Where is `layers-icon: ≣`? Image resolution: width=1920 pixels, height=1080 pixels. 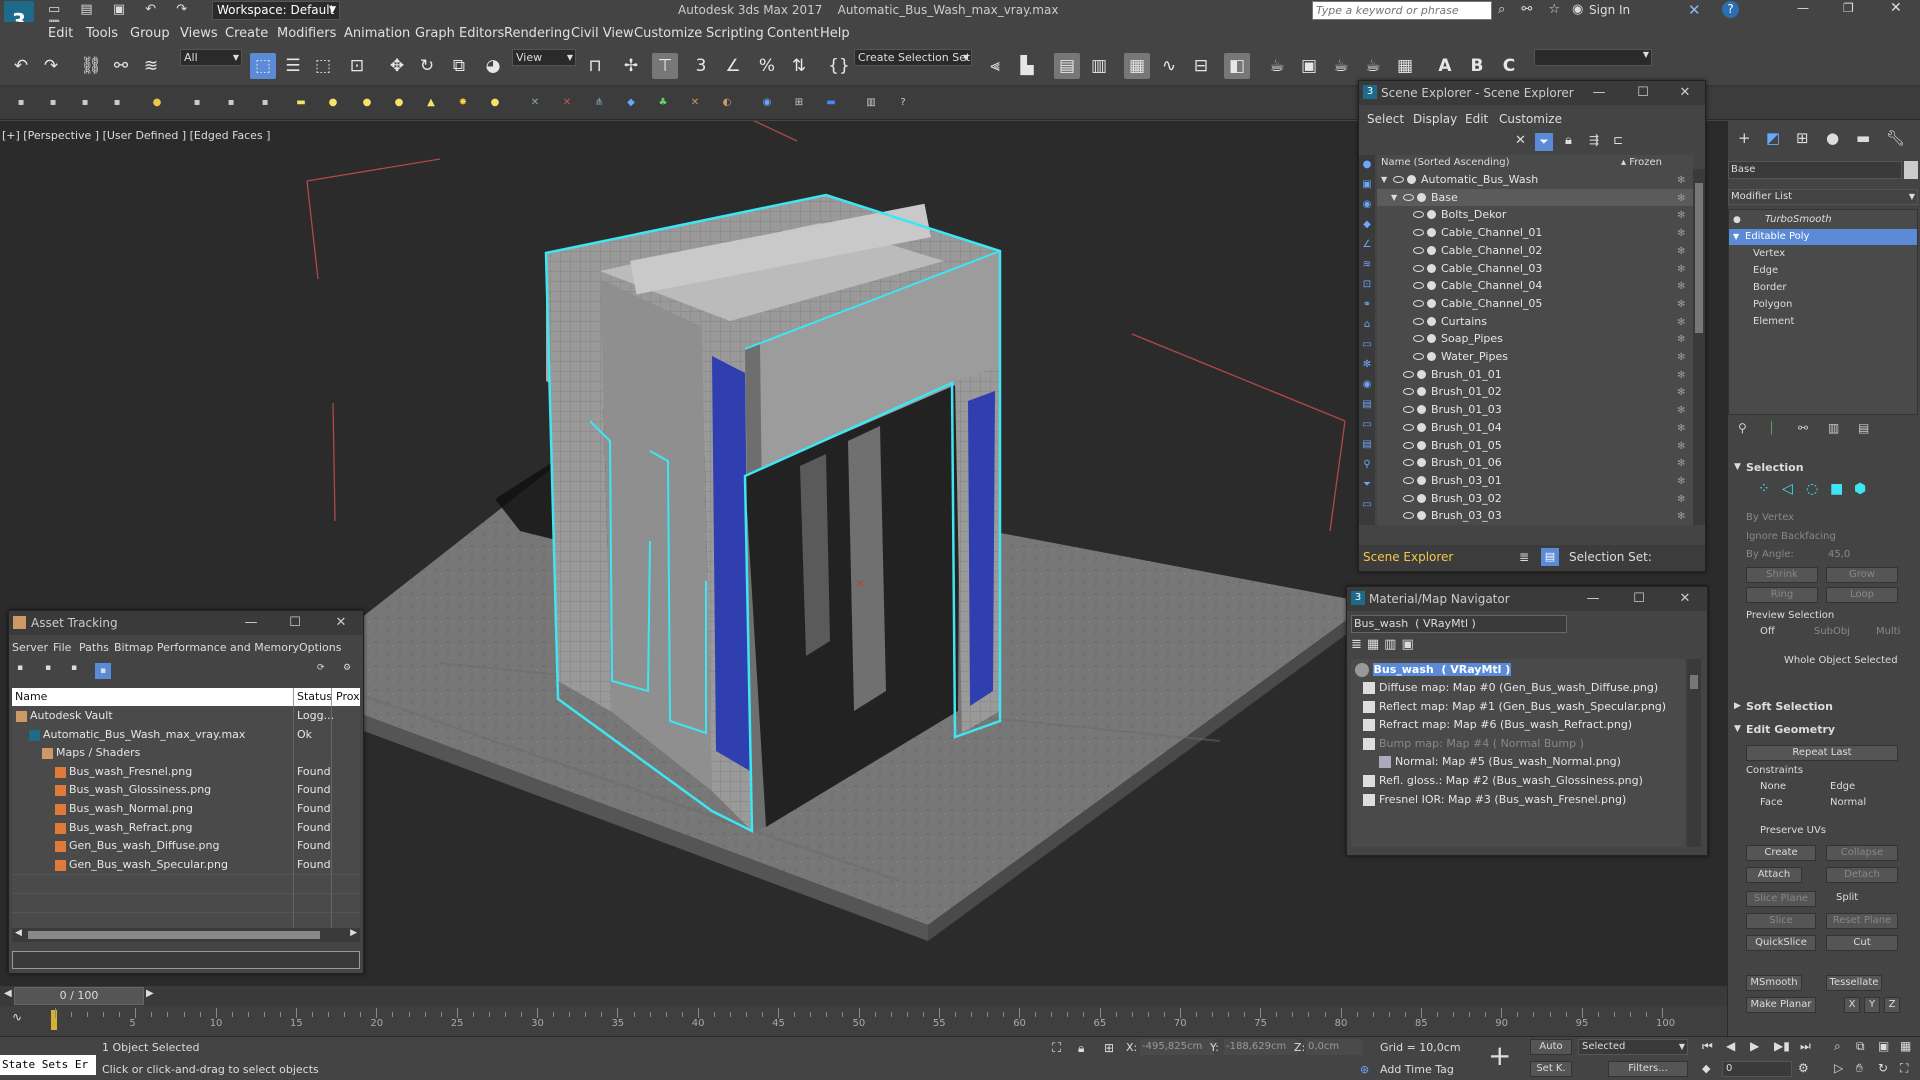 layers-icon: ≣ is located at coordinates (1524, 557).